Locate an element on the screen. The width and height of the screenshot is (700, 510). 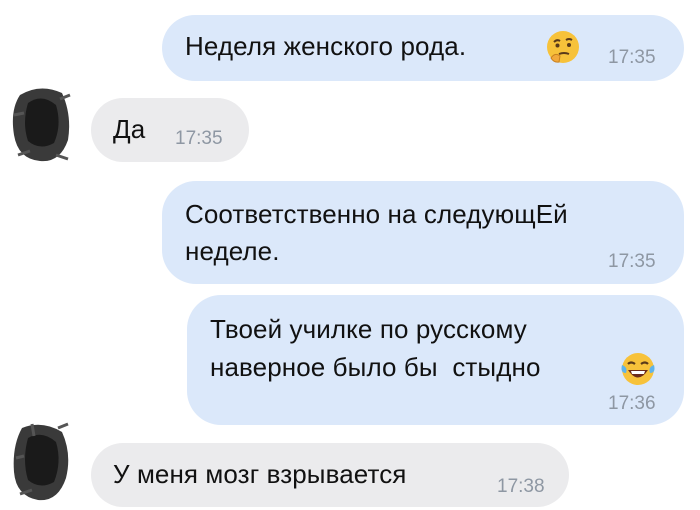
incoming-message: У меня мозг взрывается 17:38 is located at coordinates (330, 475).